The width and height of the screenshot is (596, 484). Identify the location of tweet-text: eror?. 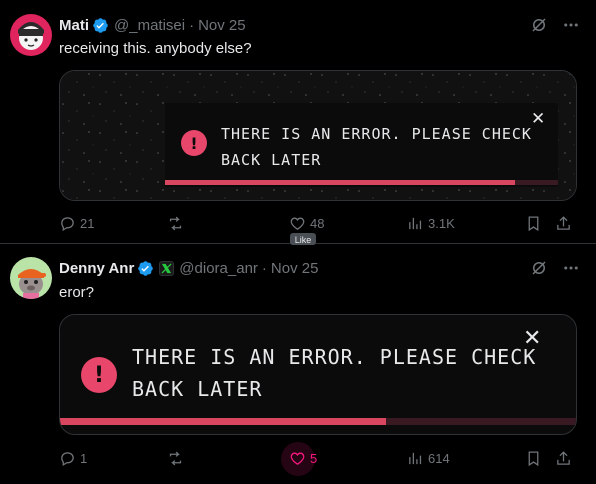
(77, 292).